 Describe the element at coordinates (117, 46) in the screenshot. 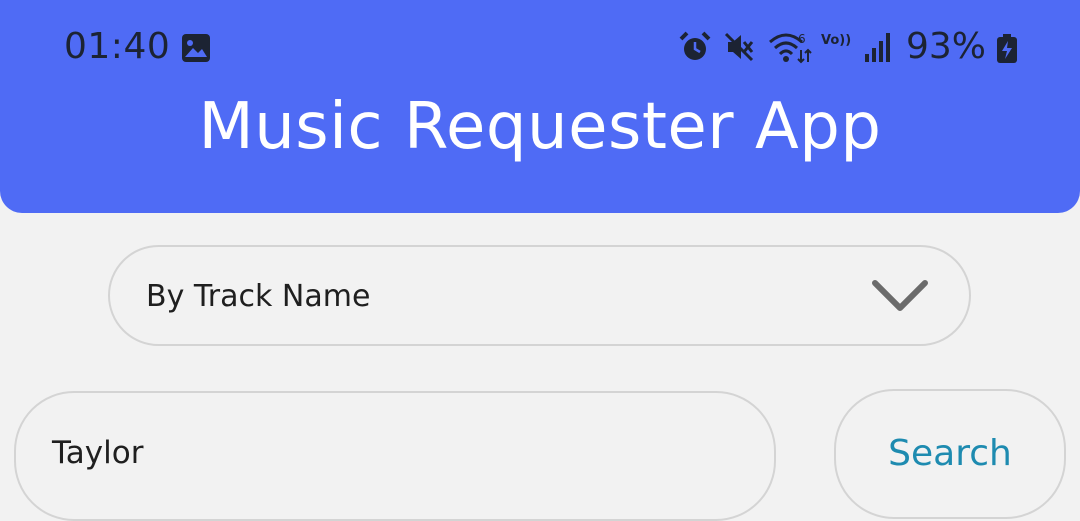

I see `status-time: 01:40` at that location.